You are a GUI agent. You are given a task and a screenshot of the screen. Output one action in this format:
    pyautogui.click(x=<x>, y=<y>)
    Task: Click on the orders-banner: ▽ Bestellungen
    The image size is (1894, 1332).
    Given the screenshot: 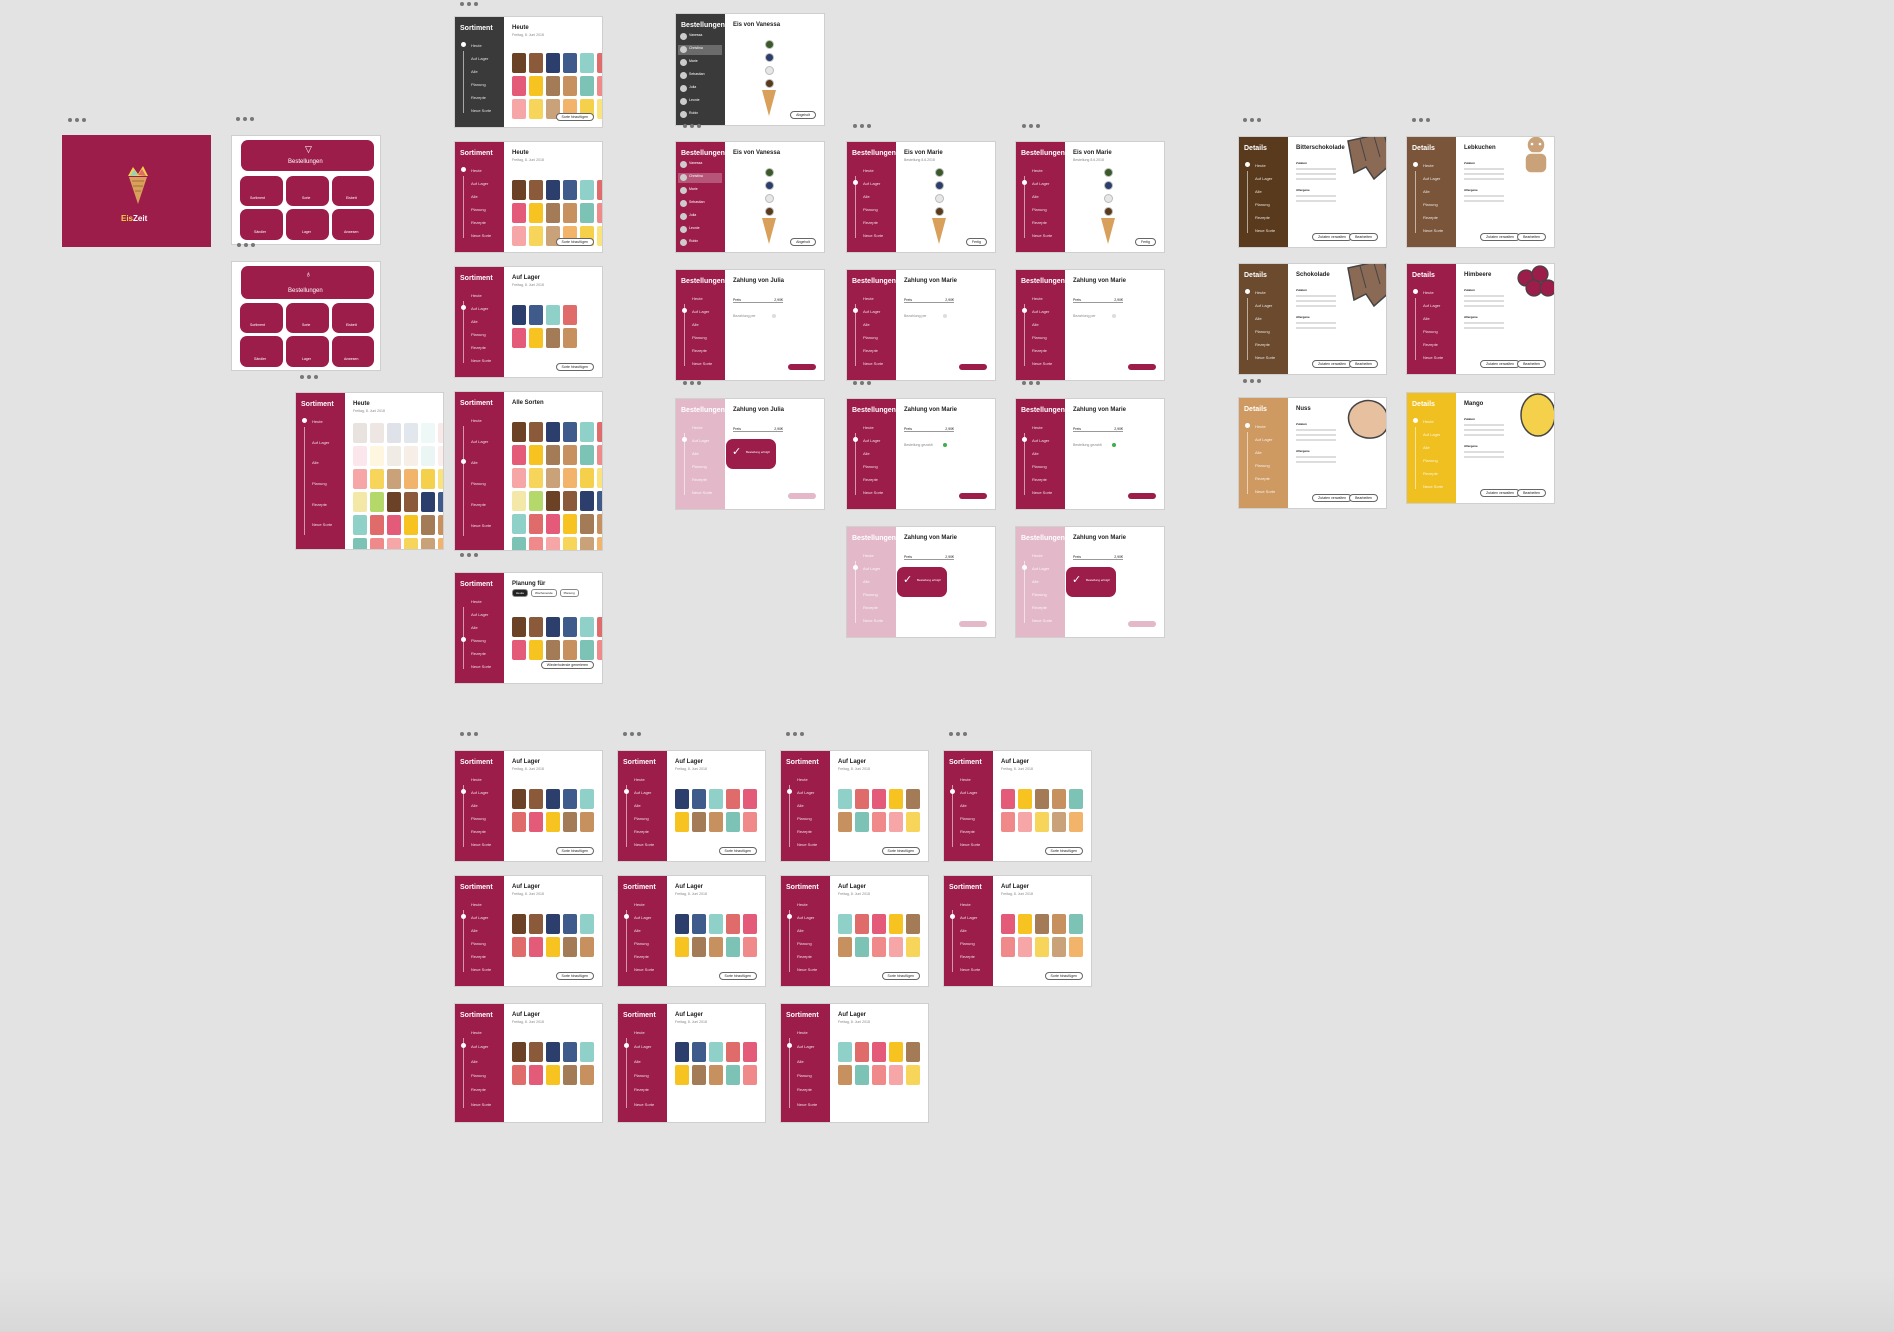 What is the action you would take?
    pyautogui.click(x=307, y=155)
    